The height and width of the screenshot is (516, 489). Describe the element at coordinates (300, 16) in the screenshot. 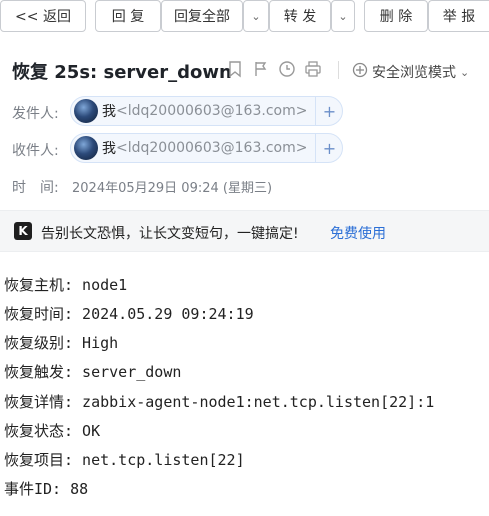

I see `forward-button: 转 发` at that location.